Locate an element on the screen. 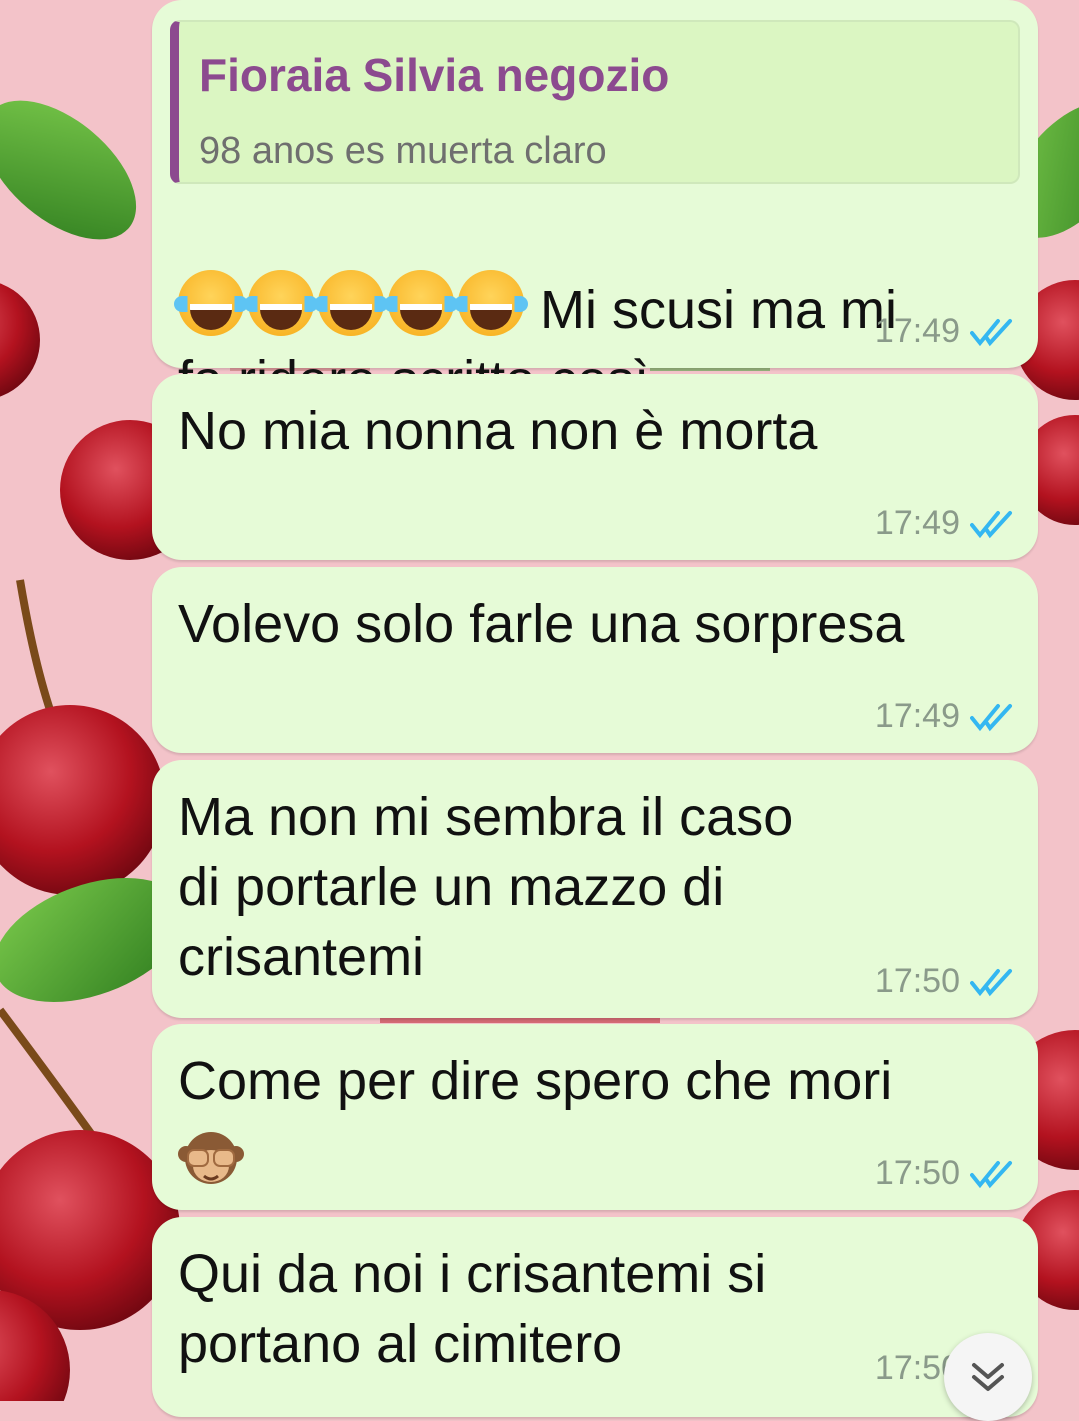 This screenshot has width=1079, height=1421. message-bubble: Come per dire spero che mori 17:50 is located at coordinates (595, 1117).